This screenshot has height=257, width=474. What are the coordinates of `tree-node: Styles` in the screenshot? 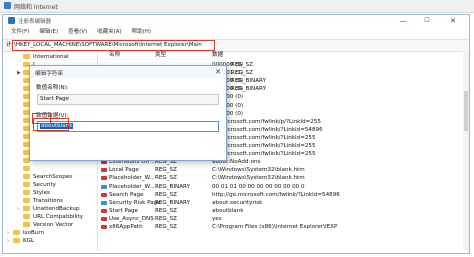 It's located at (33, 193).